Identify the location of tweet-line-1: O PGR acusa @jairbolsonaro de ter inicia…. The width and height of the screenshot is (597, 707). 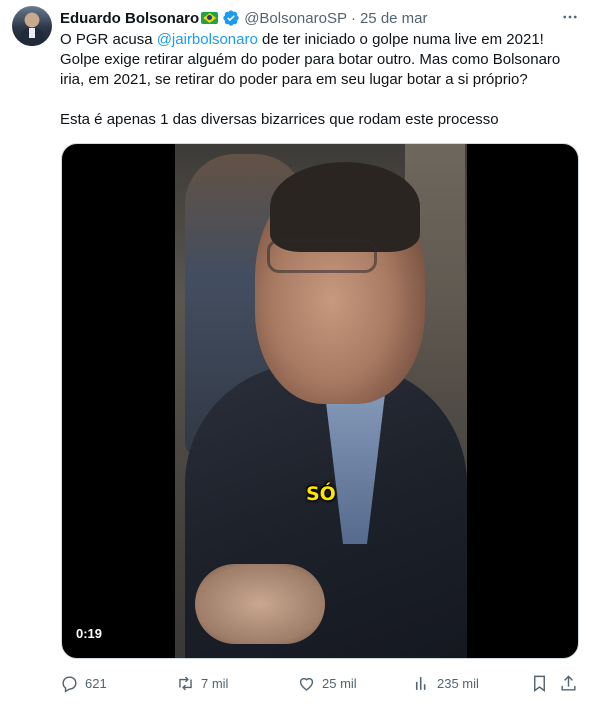
(322, 40).